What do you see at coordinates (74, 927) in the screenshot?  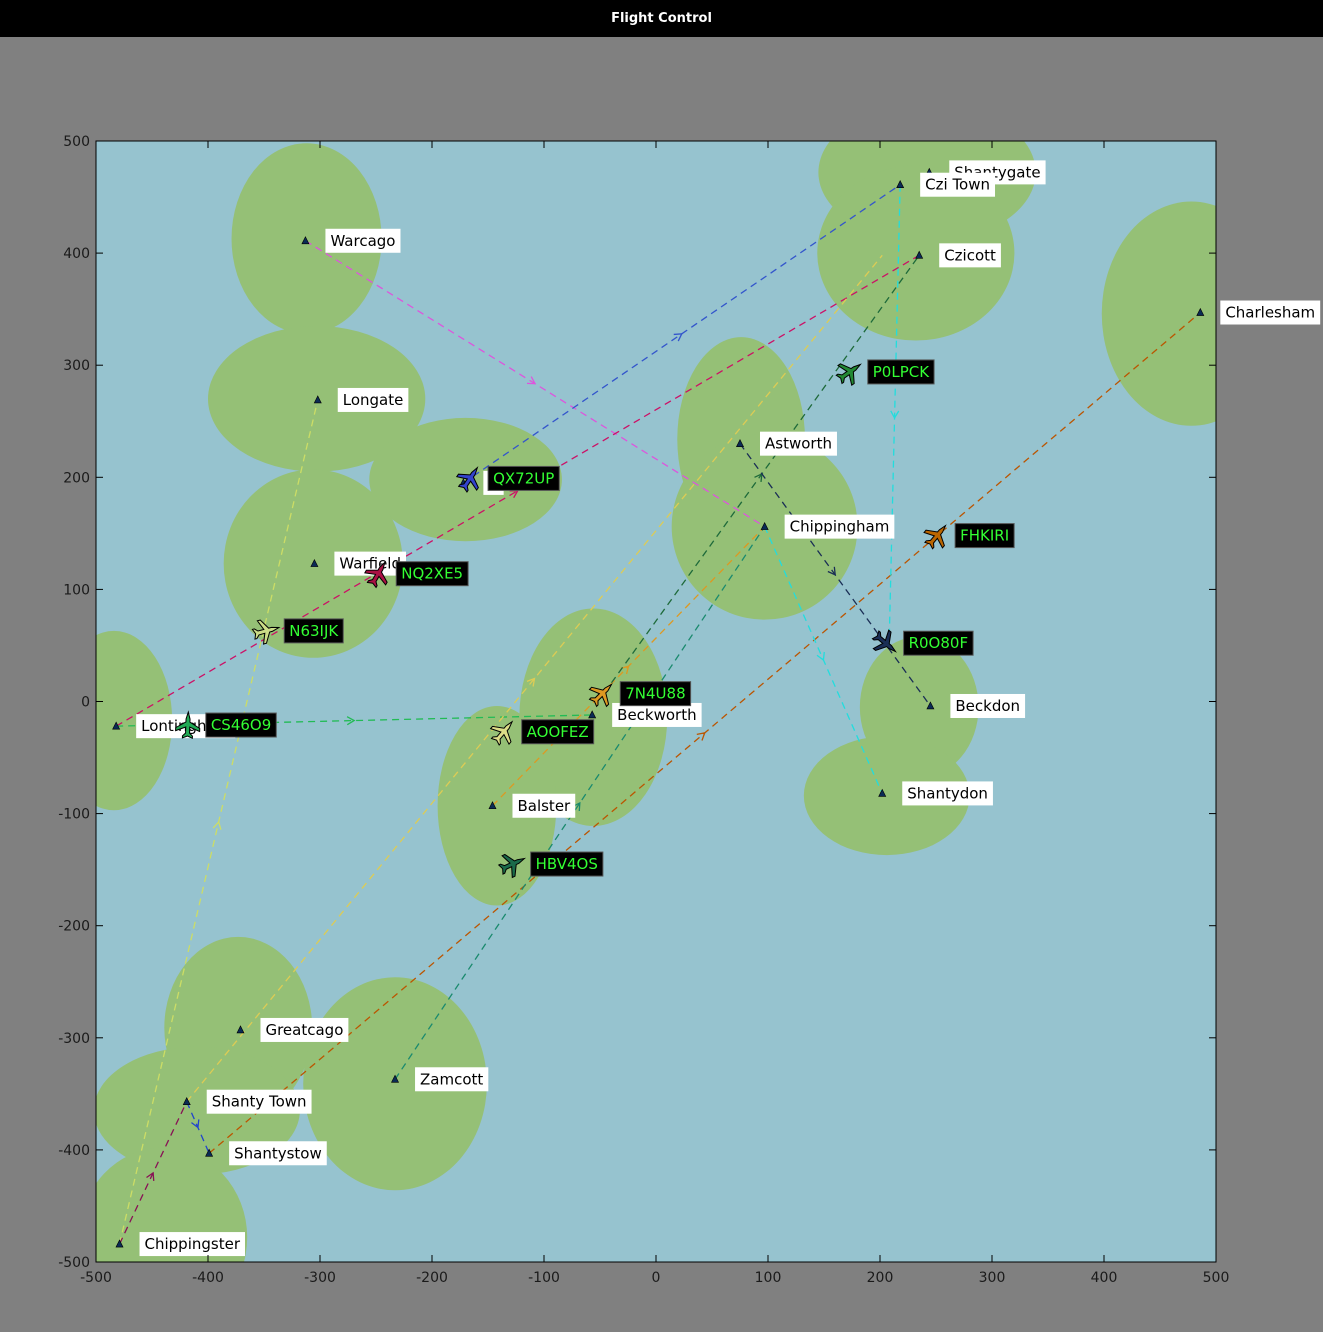 I see `y-tick-label: -200` at bounding box center [74, 927].